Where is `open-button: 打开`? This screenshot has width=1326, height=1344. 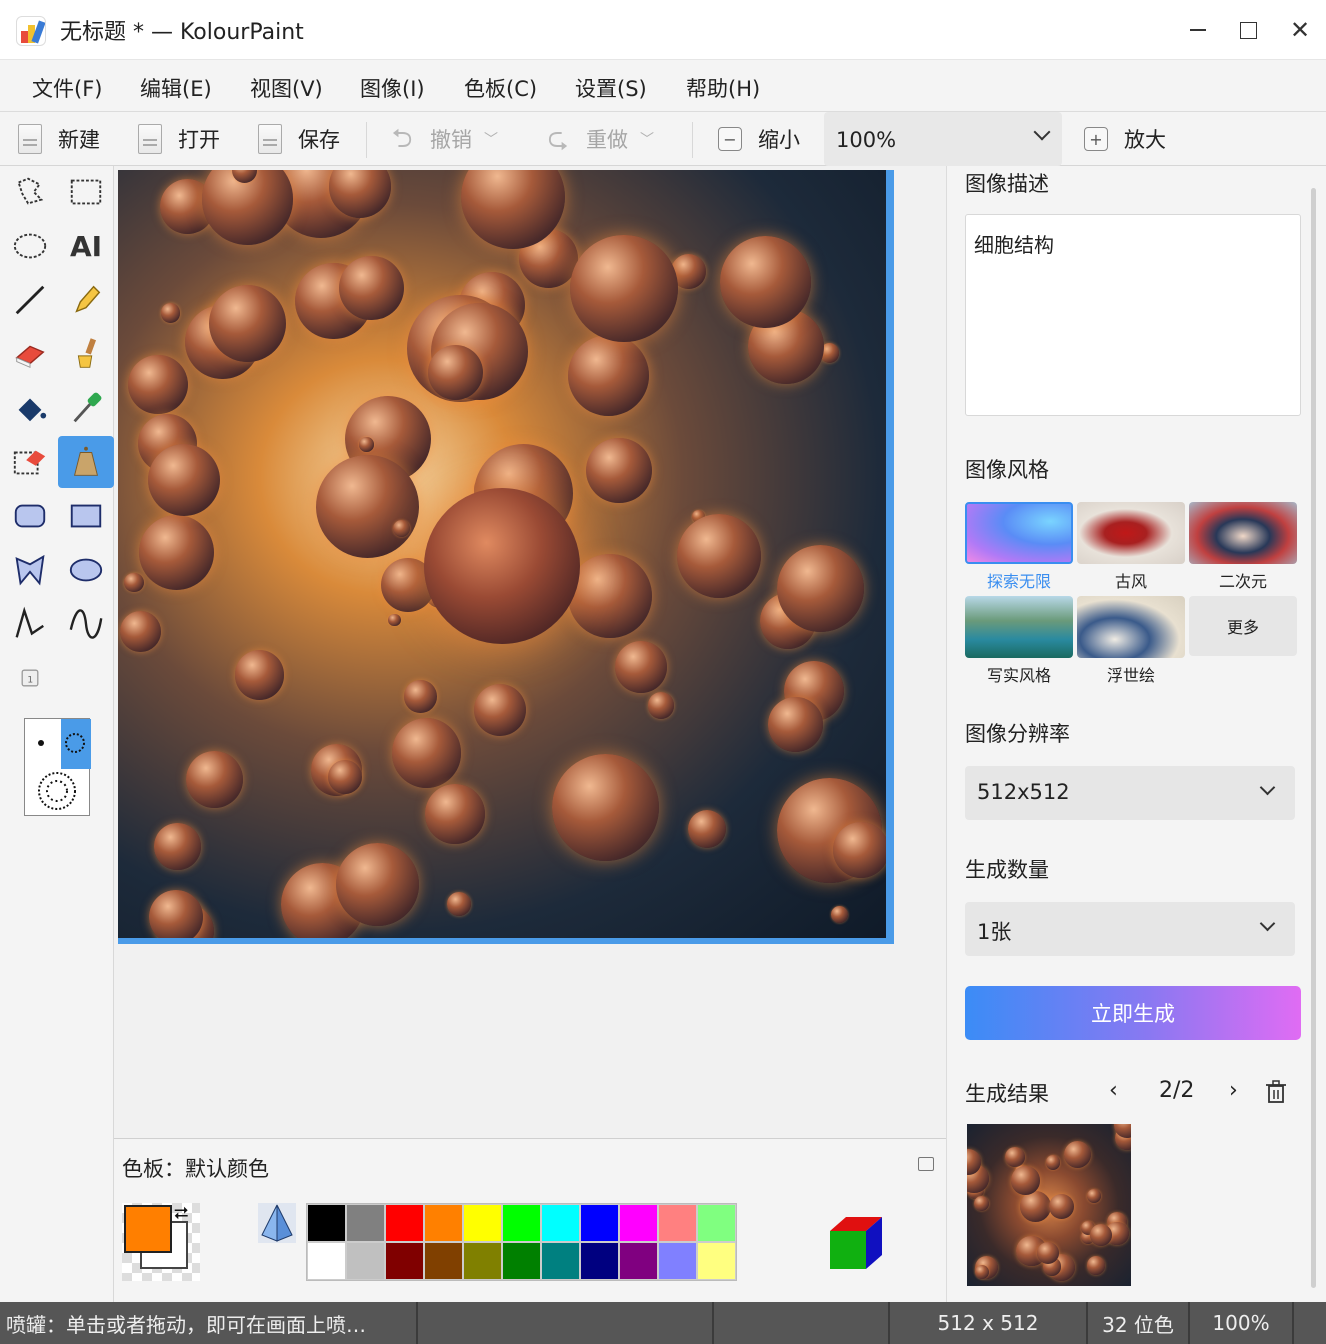
open-button: 打开 is located at coordinates (179, 139).